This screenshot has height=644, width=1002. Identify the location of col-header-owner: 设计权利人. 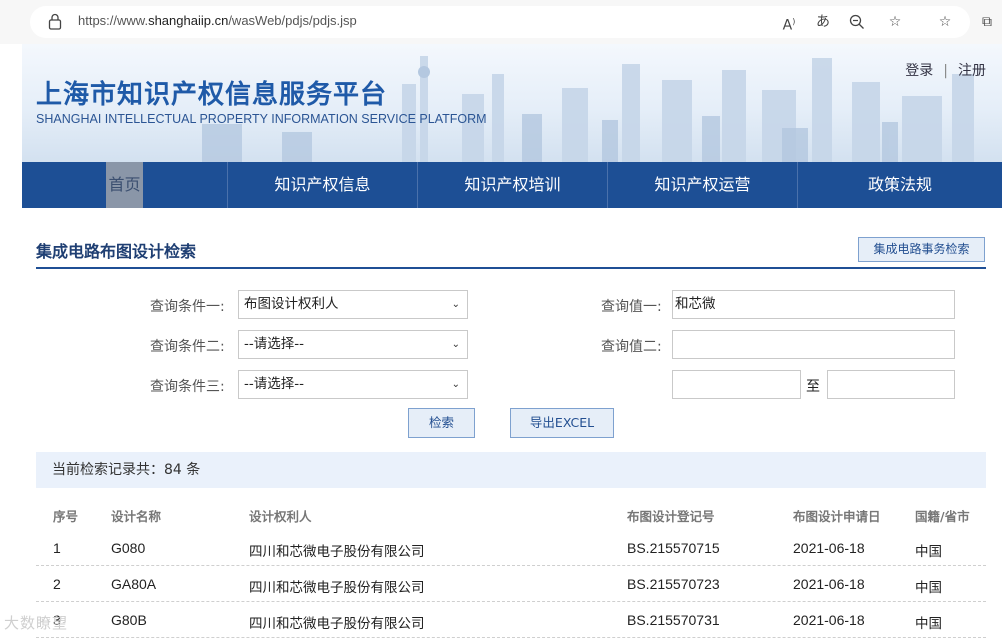
(280, 516).